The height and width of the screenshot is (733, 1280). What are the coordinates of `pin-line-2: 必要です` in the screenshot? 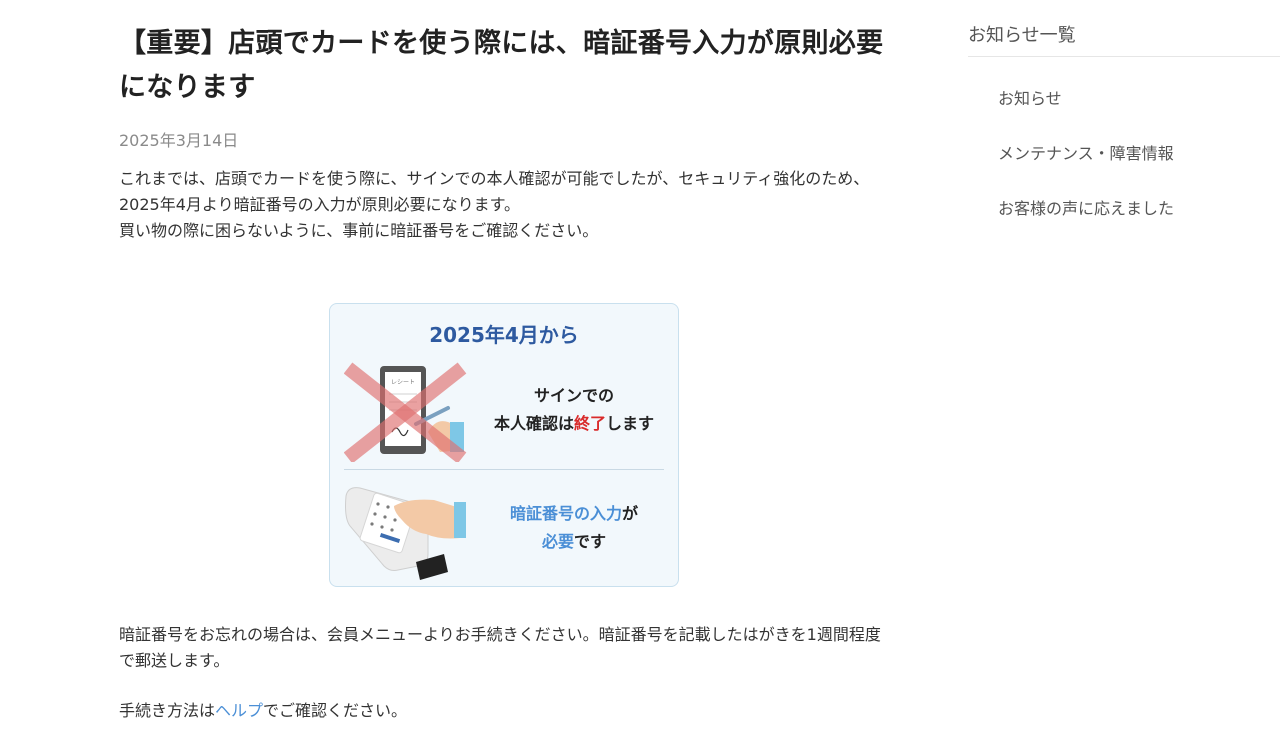 It's located at (574, 541).